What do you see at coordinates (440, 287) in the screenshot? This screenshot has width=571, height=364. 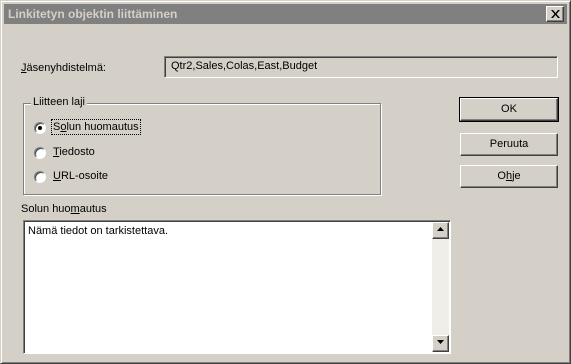 I see `vertical-scrollbar` at bounding box center [440, 287].